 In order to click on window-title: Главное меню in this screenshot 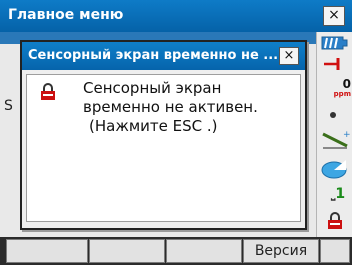, I will do `click(66, 15)`.